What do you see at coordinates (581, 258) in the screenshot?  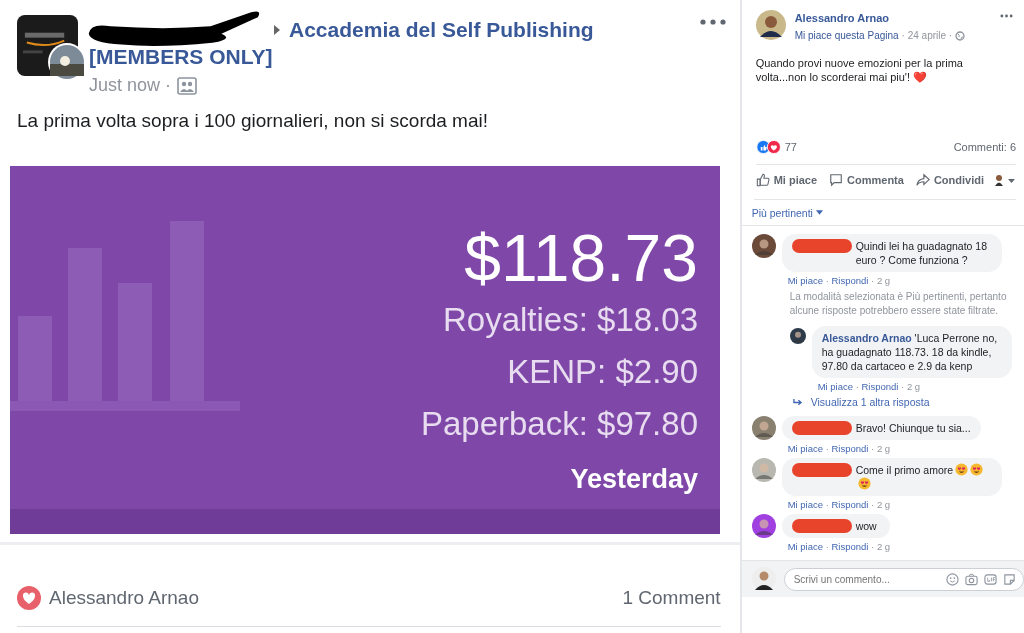 I see `total-amount: $118.73` at bounding box center [581, 258].